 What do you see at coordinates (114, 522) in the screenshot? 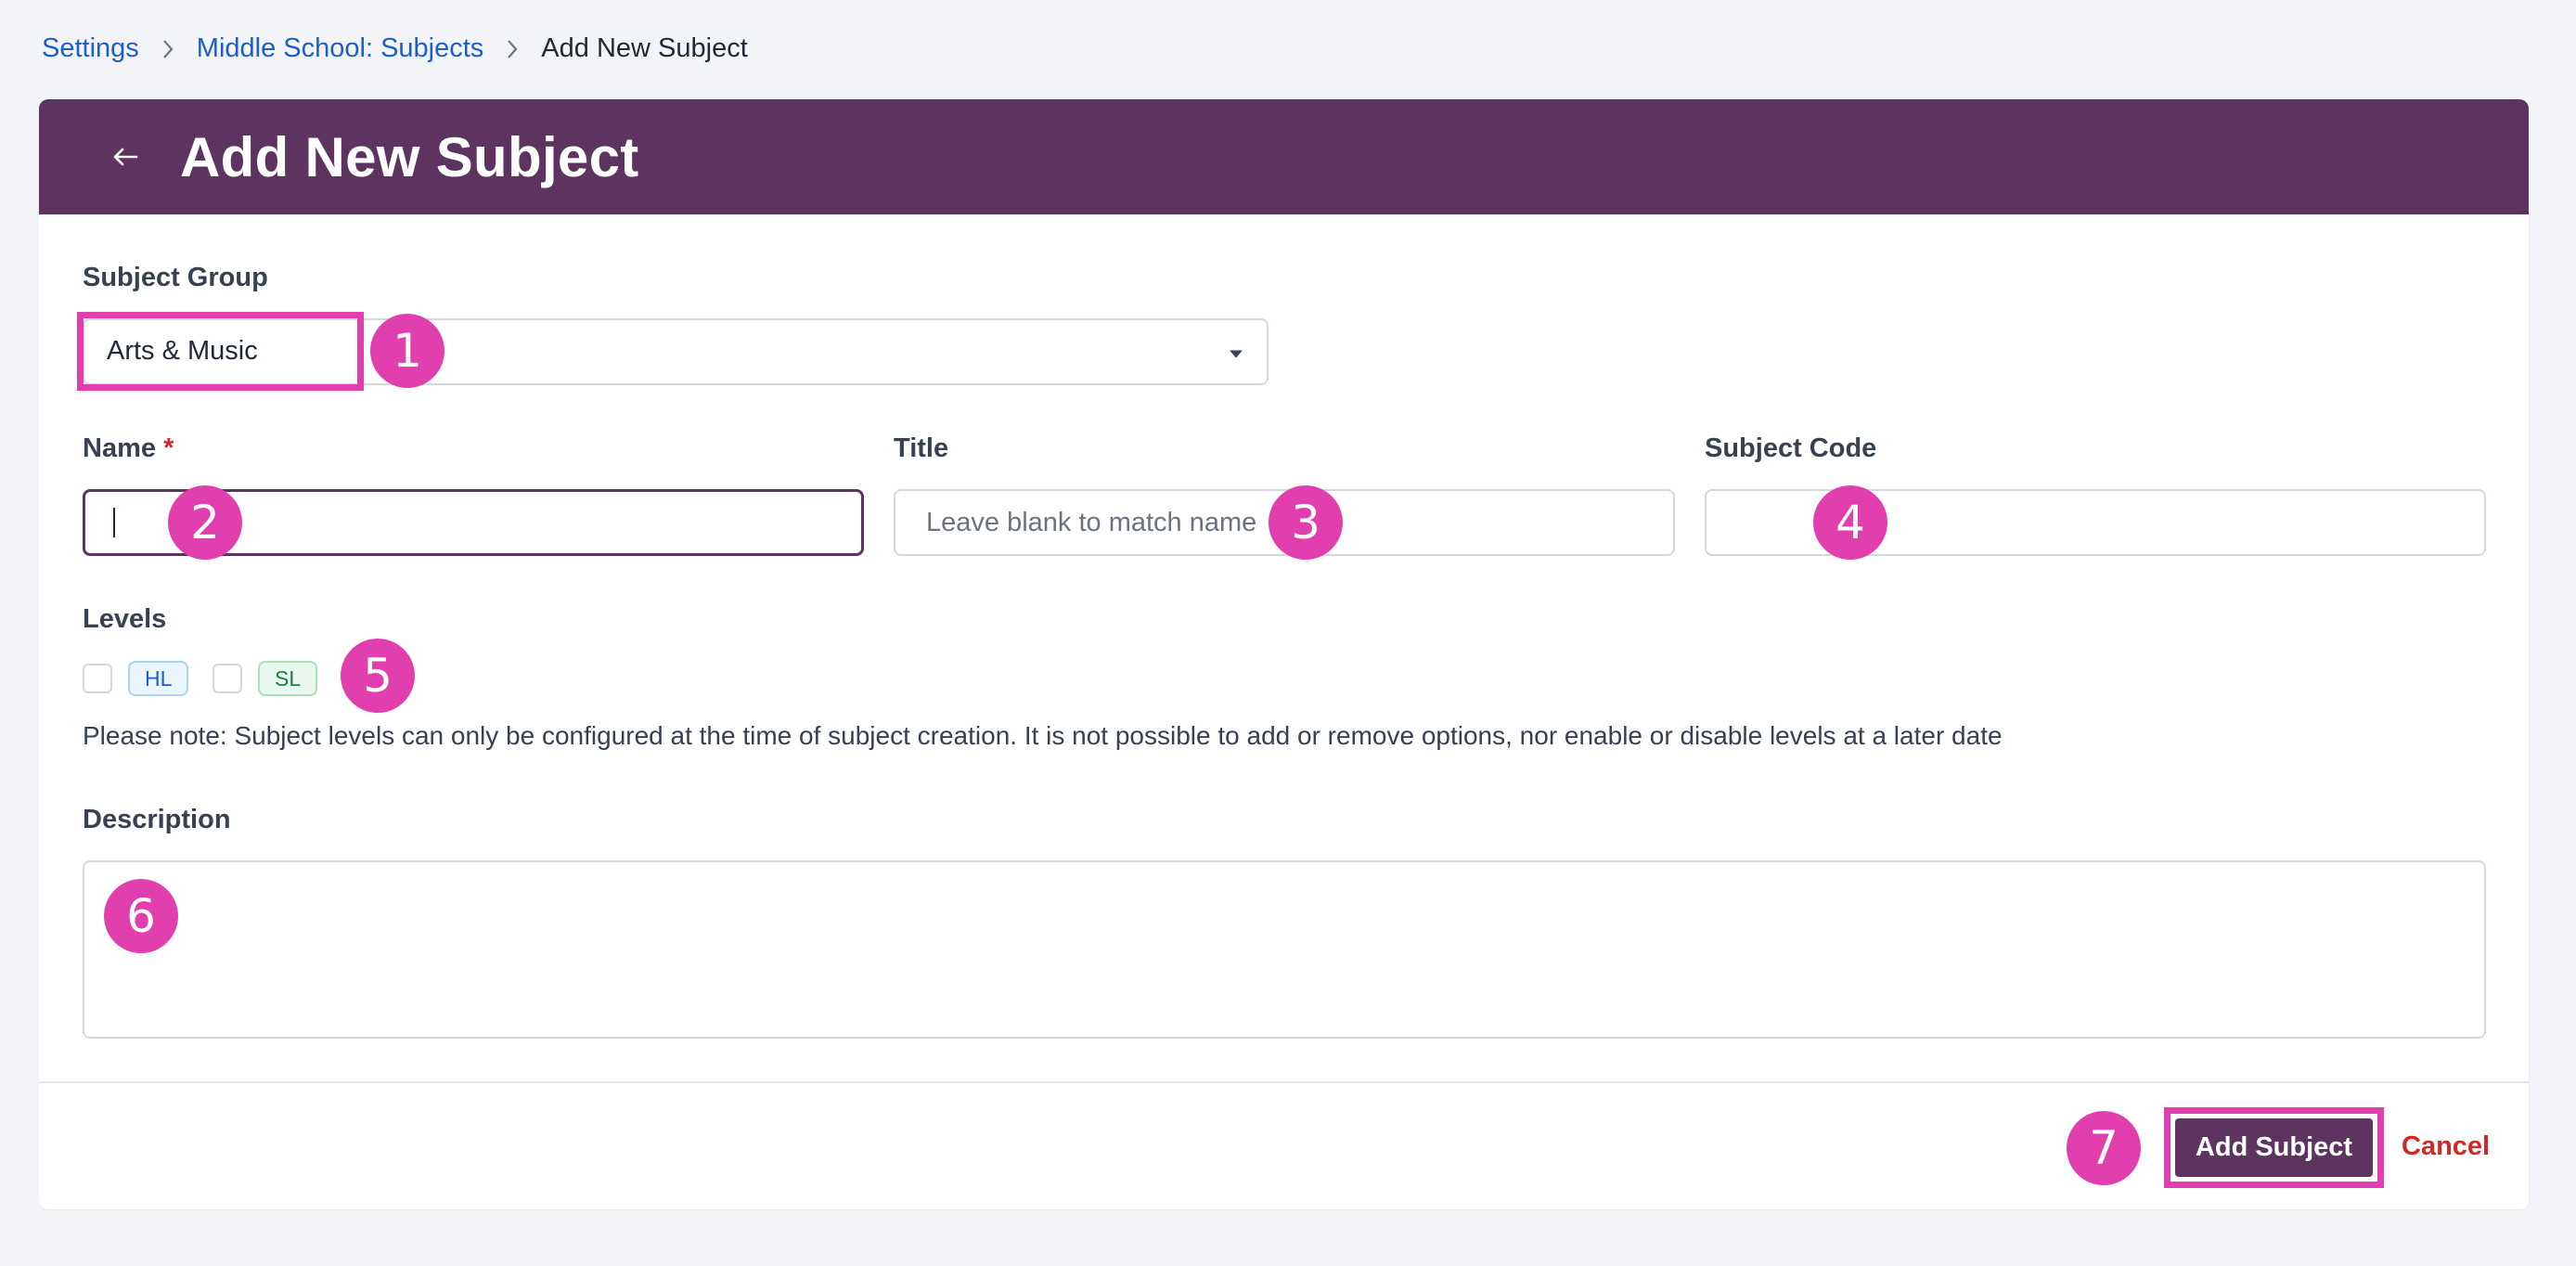
I see `text-cursor` at bounding box center [114, 522].